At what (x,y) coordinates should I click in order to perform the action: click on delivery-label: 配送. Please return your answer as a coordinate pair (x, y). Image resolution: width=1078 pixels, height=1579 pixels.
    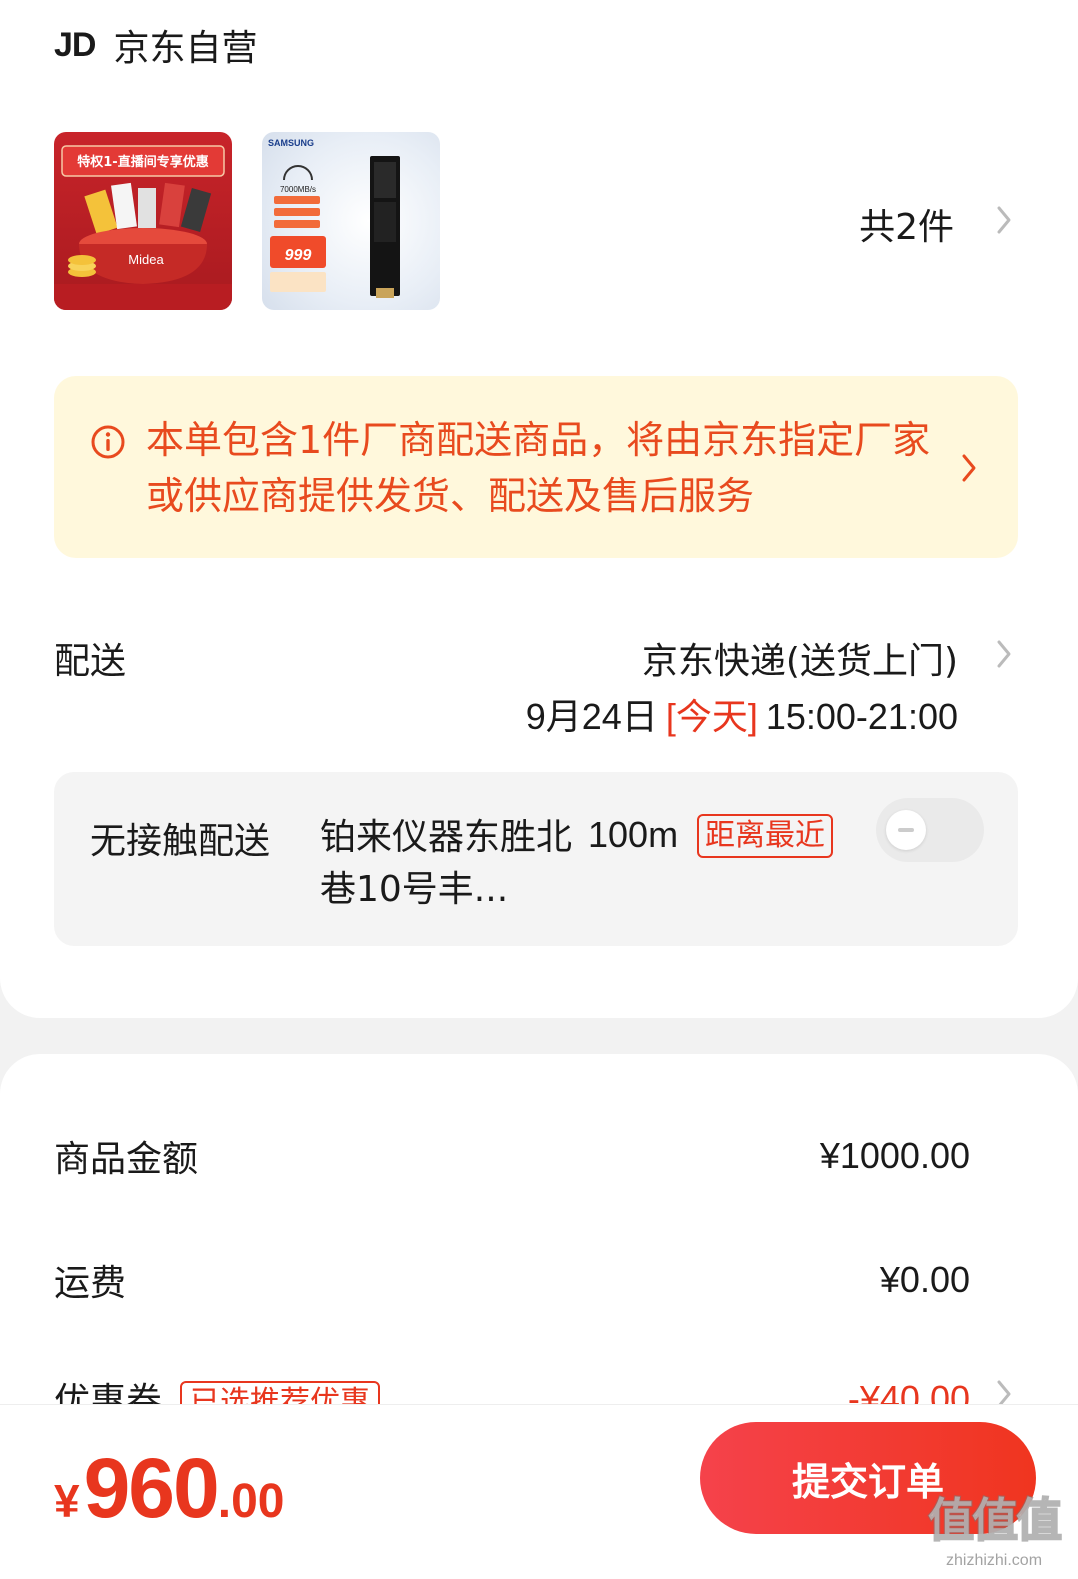
    Looking at the image, I should click on (90, 661).